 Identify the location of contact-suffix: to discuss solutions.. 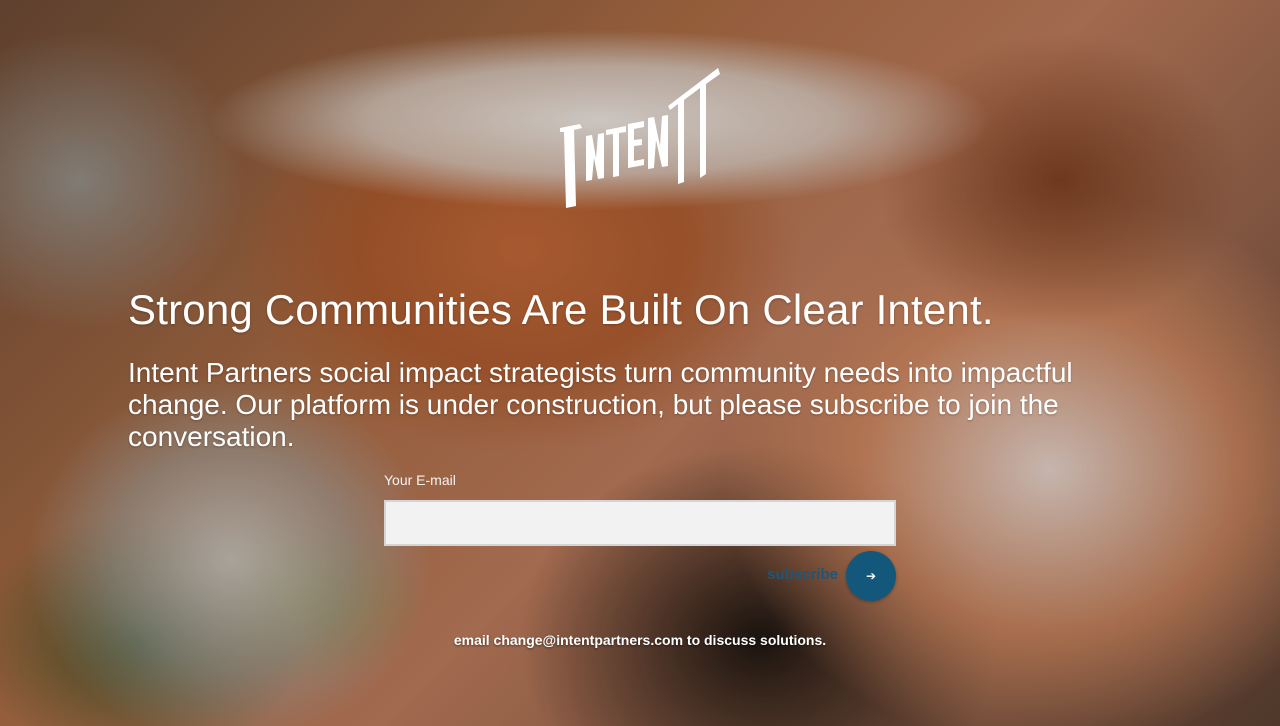
(756, 640).